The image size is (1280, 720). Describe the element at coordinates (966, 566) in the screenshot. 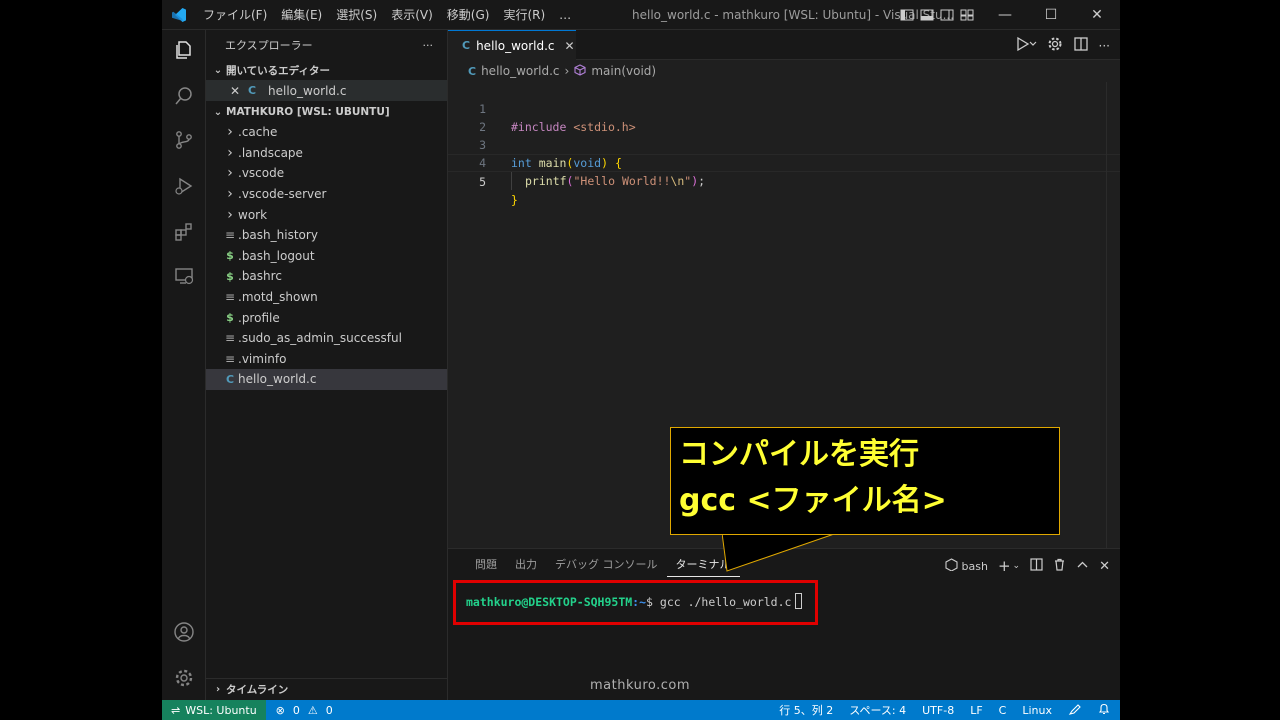

I see `terminal-shell-selector: bash` at that location.